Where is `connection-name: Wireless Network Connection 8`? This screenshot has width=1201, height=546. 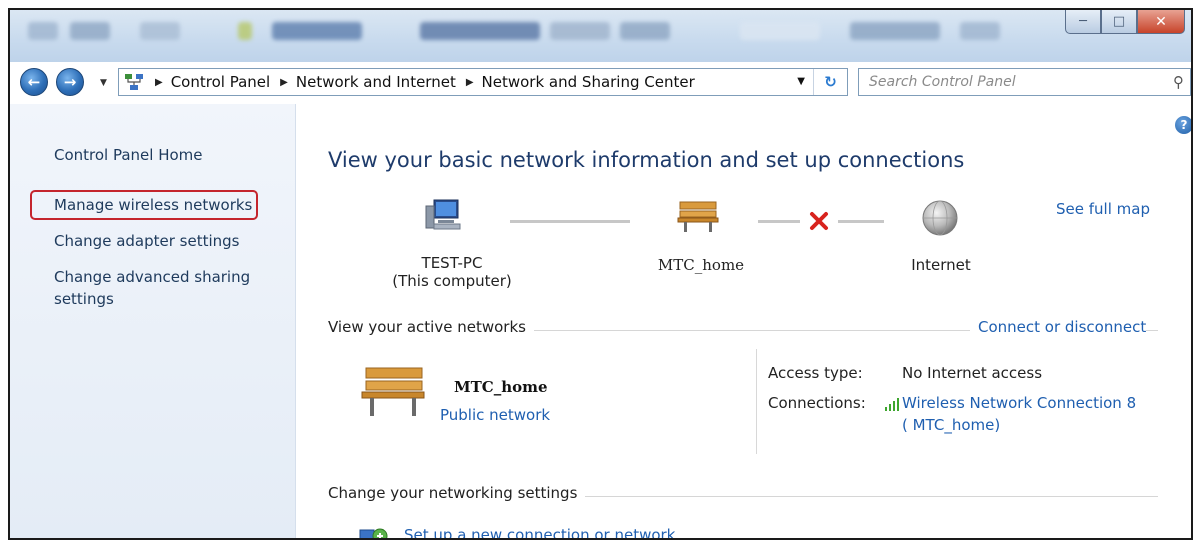
connection-name: Wireless Network Connection 8 is located at coordinates (1019, 403).